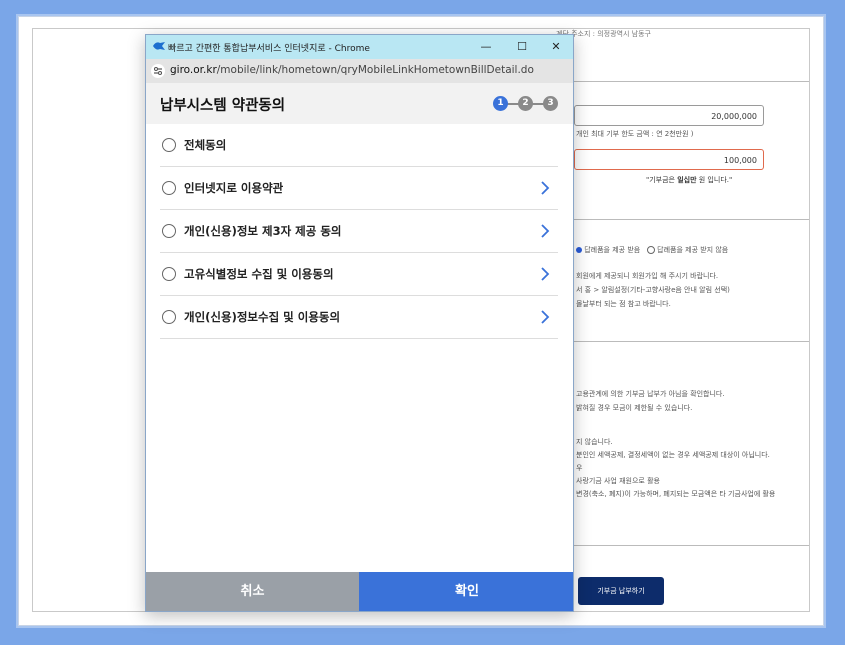 This screenshot has width=845, height=645. I want to click on app-logo-icon, so click(159, 46).